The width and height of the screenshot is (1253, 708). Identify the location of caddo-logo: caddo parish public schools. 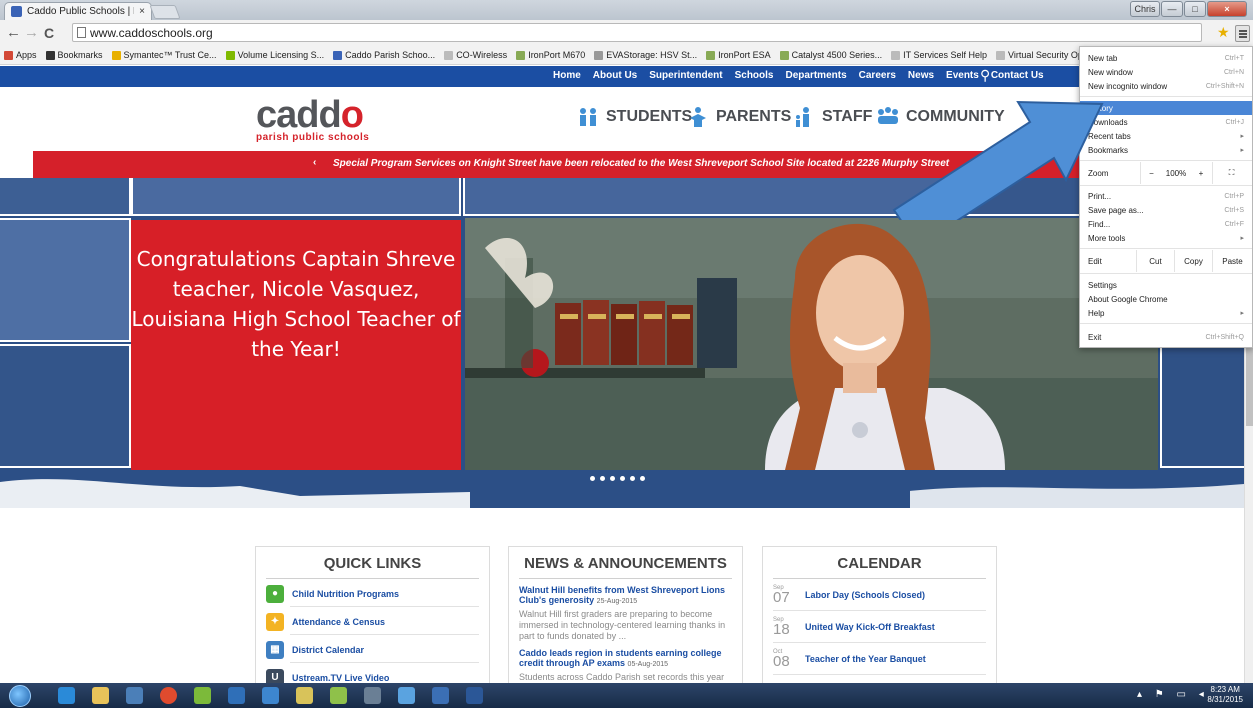
(312, 119).